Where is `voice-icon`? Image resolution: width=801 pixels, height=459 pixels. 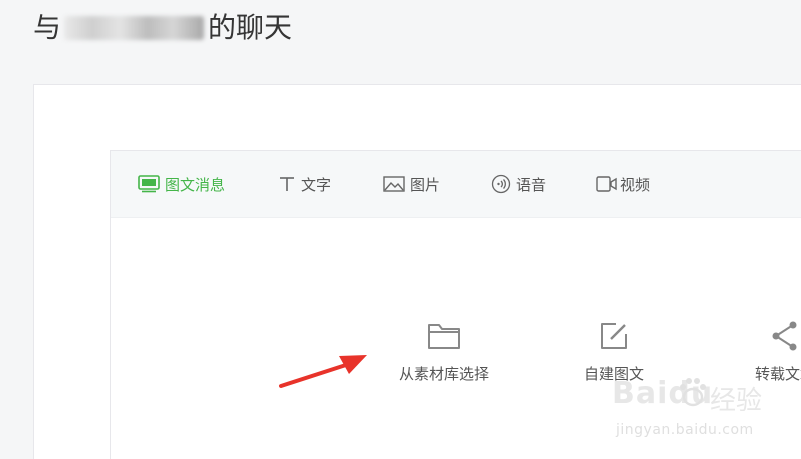 voice-icon is located at coordinates (501, 184).